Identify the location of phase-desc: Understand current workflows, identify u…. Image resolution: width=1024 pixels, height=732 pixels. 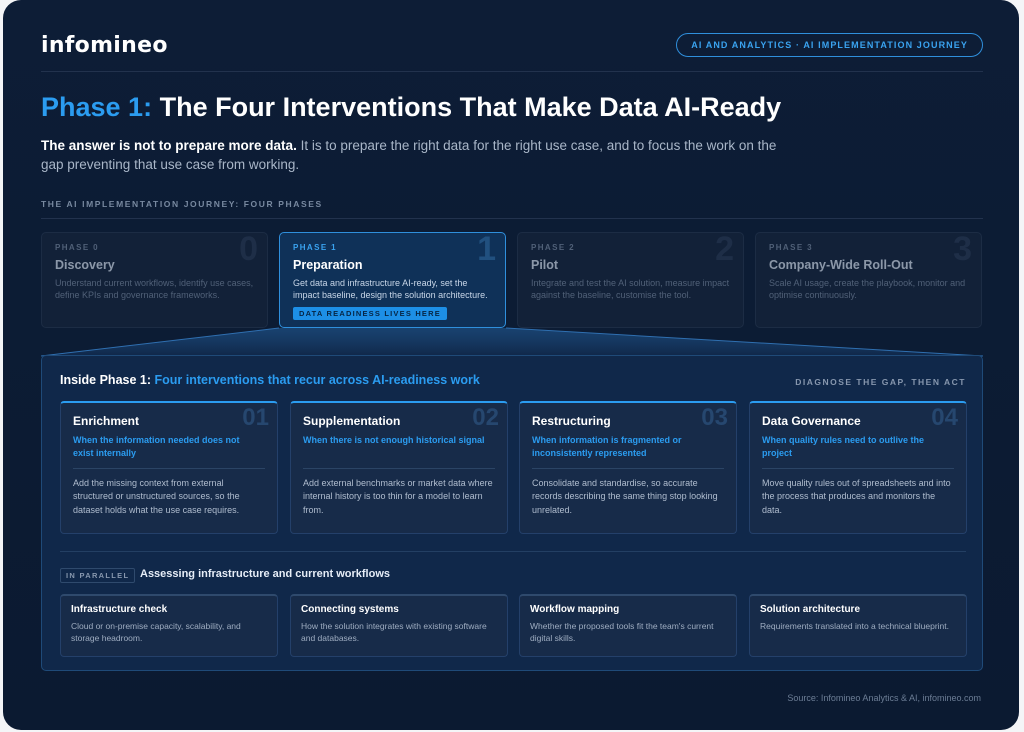
(154, 289).